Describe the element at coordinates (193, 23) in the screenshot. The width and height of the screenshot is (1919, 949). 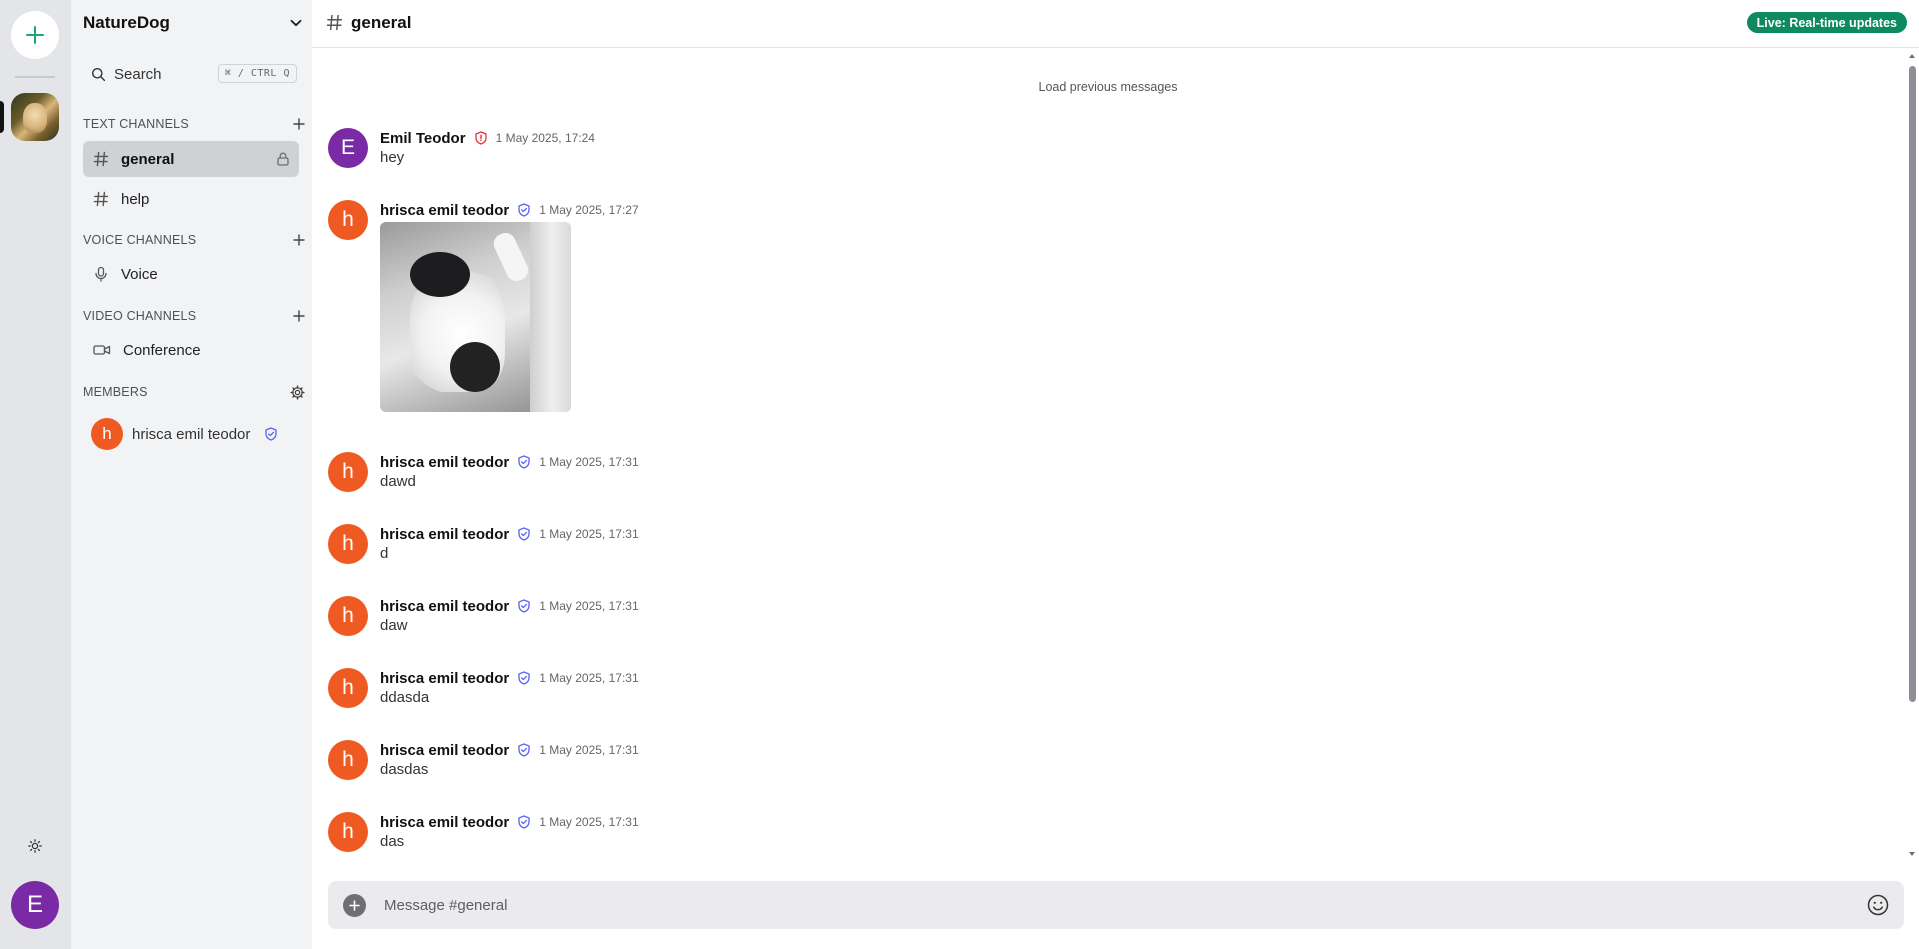
I see `server-header: NatureDog` at that location.